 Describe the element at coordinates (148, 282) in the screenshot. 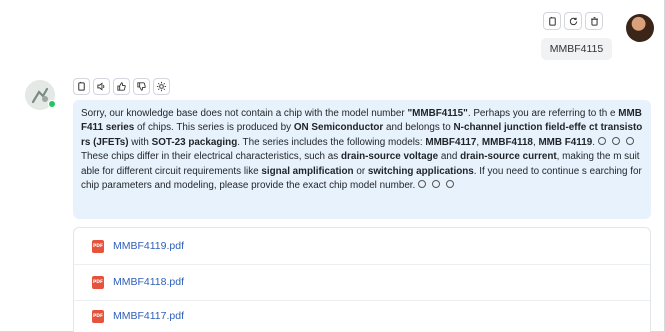

I see `attachment-name: MMBF4118.pdf` at that location.